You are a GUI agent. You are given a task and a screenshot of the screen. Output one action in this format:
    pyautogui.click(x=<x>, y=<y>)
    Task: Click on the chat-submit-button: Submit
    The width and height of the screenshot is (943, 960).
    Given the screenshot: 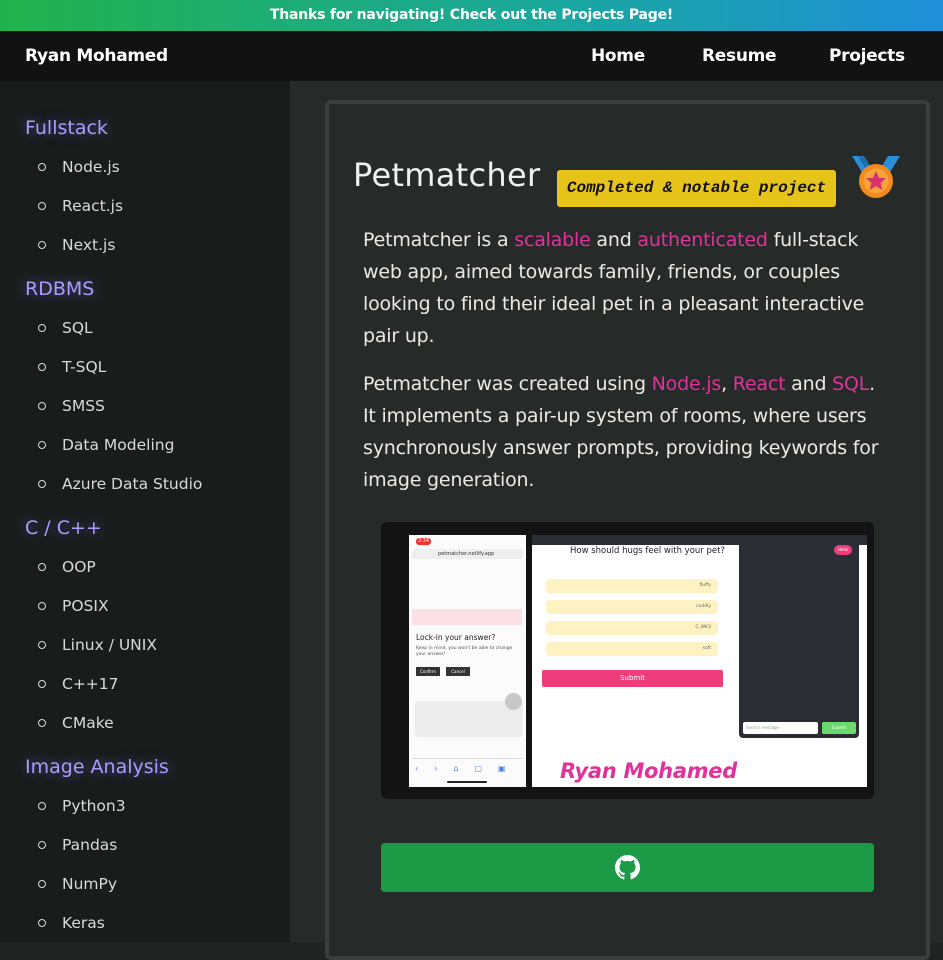 What is the action you would take?
    pyautogui.click(x=839, y=728)
    